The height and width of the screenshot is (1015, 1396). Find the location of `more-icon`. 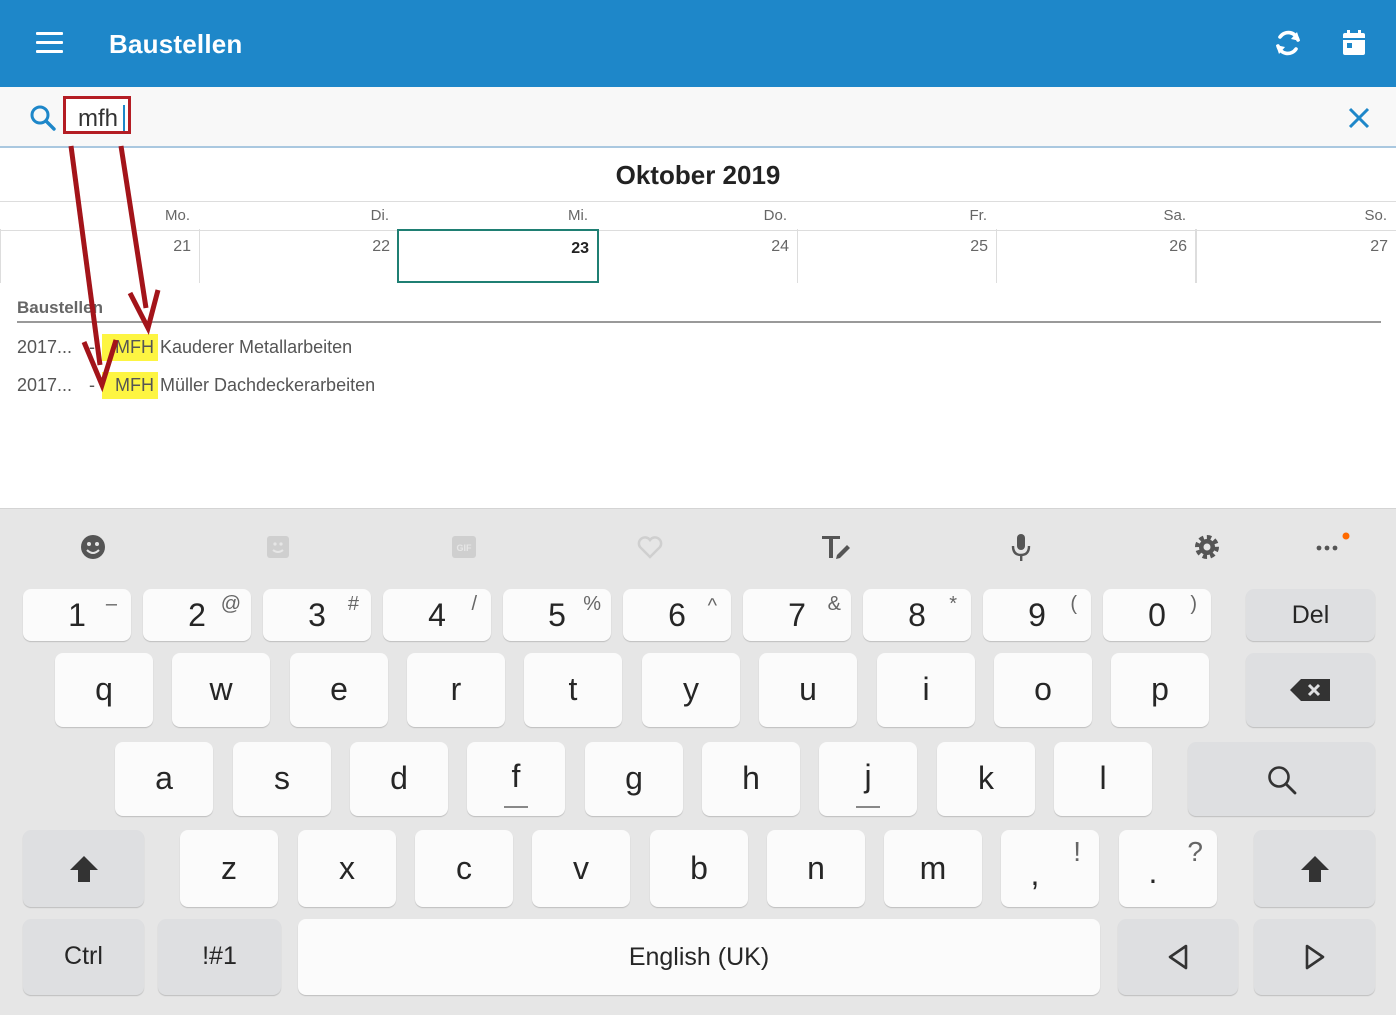

more-icon is located at coordinates (1330, 547).